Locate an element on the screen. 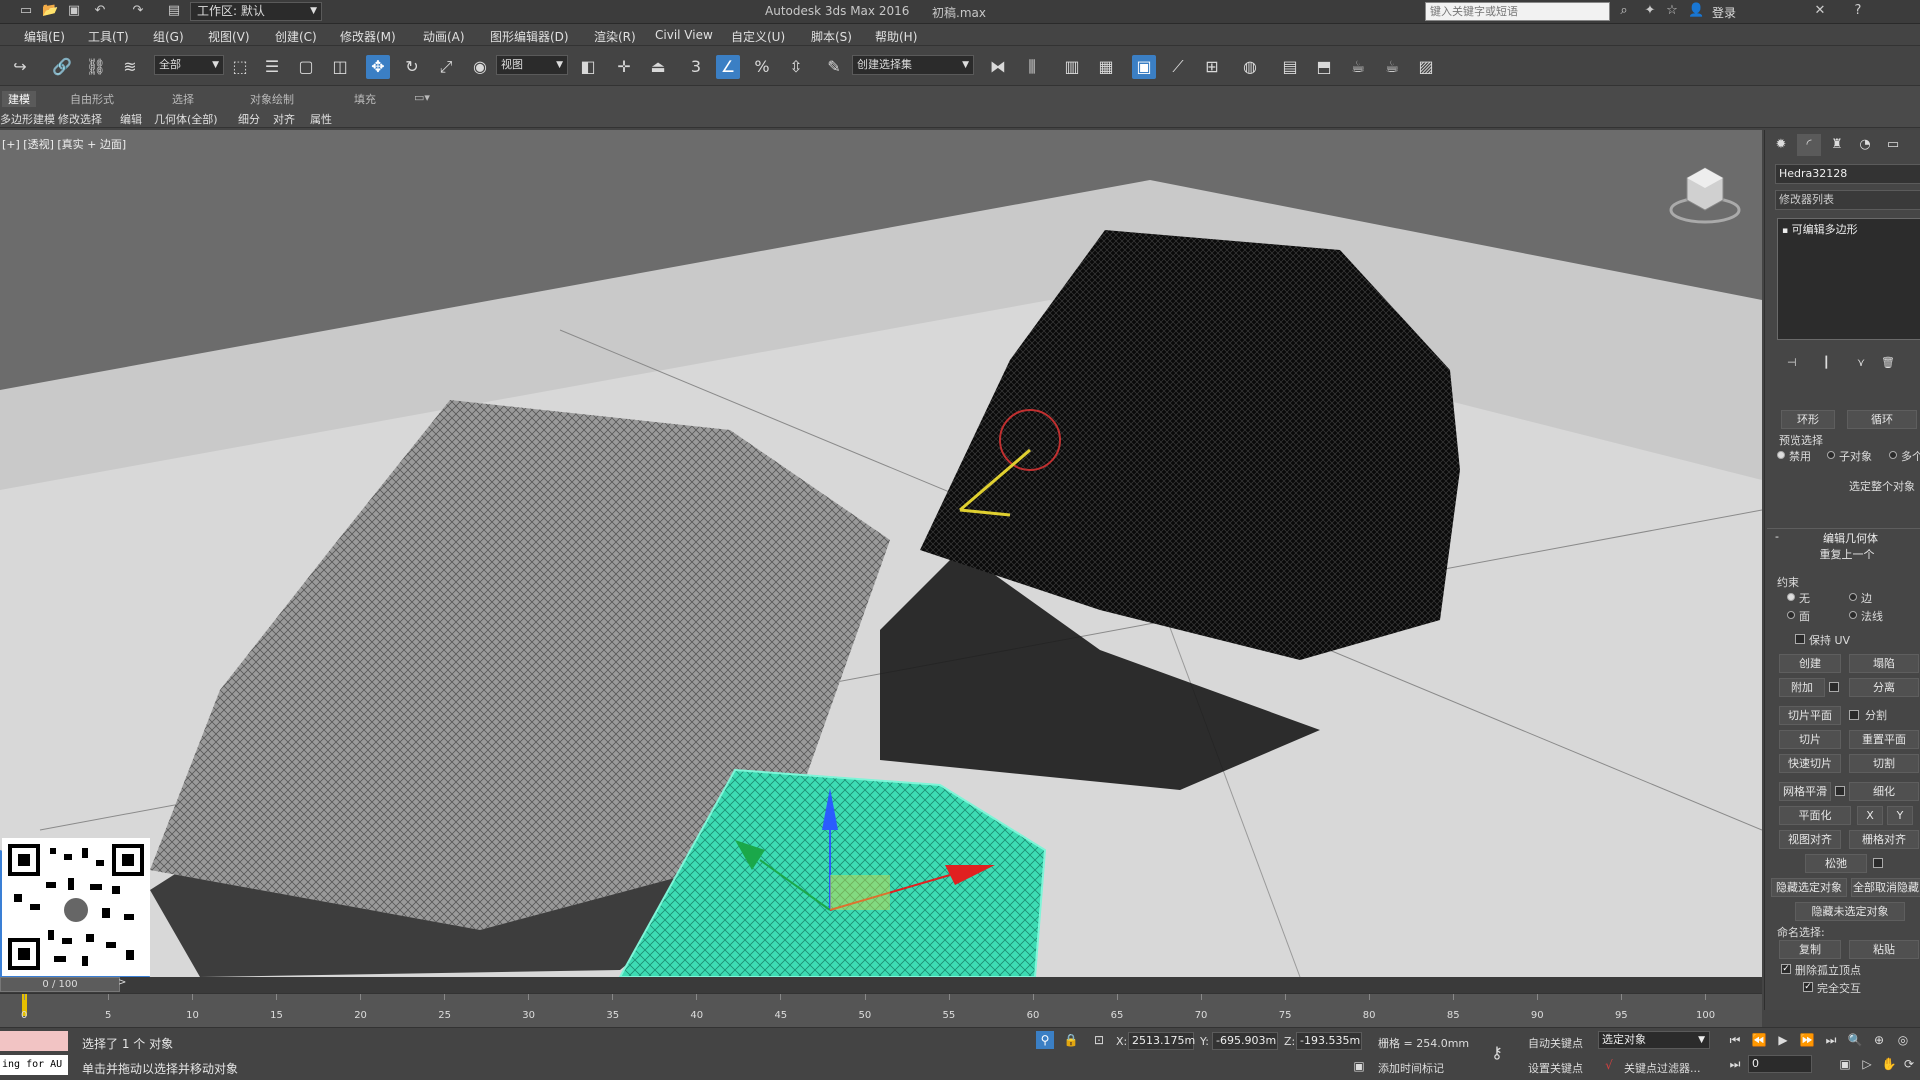 The width and height of the screenshot is (1920, 1080). menu-edit: 编辑(E) is located at coordinates (44, 36).